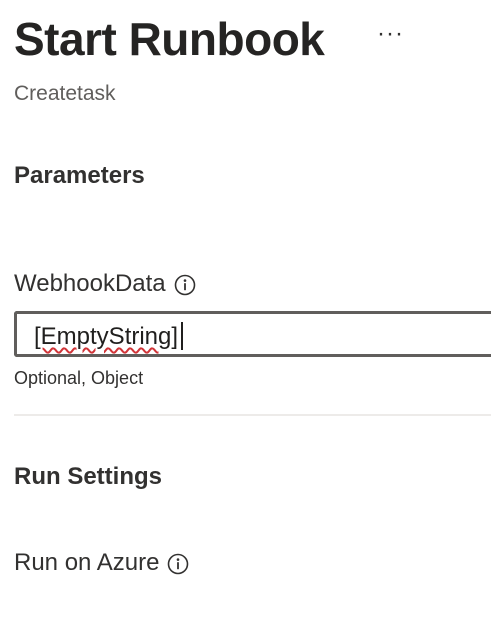  I want to click on webhookdata-hint: Optional, Object, so click(79, 378).